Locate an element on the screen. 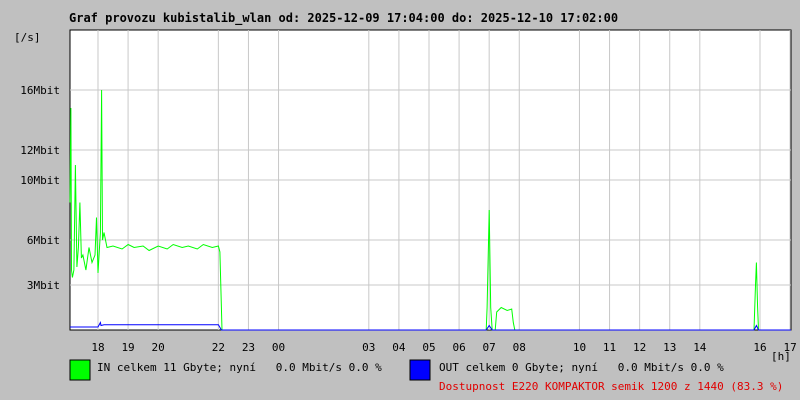  x-tick-label: 14 is located at coordinates (700, 347).